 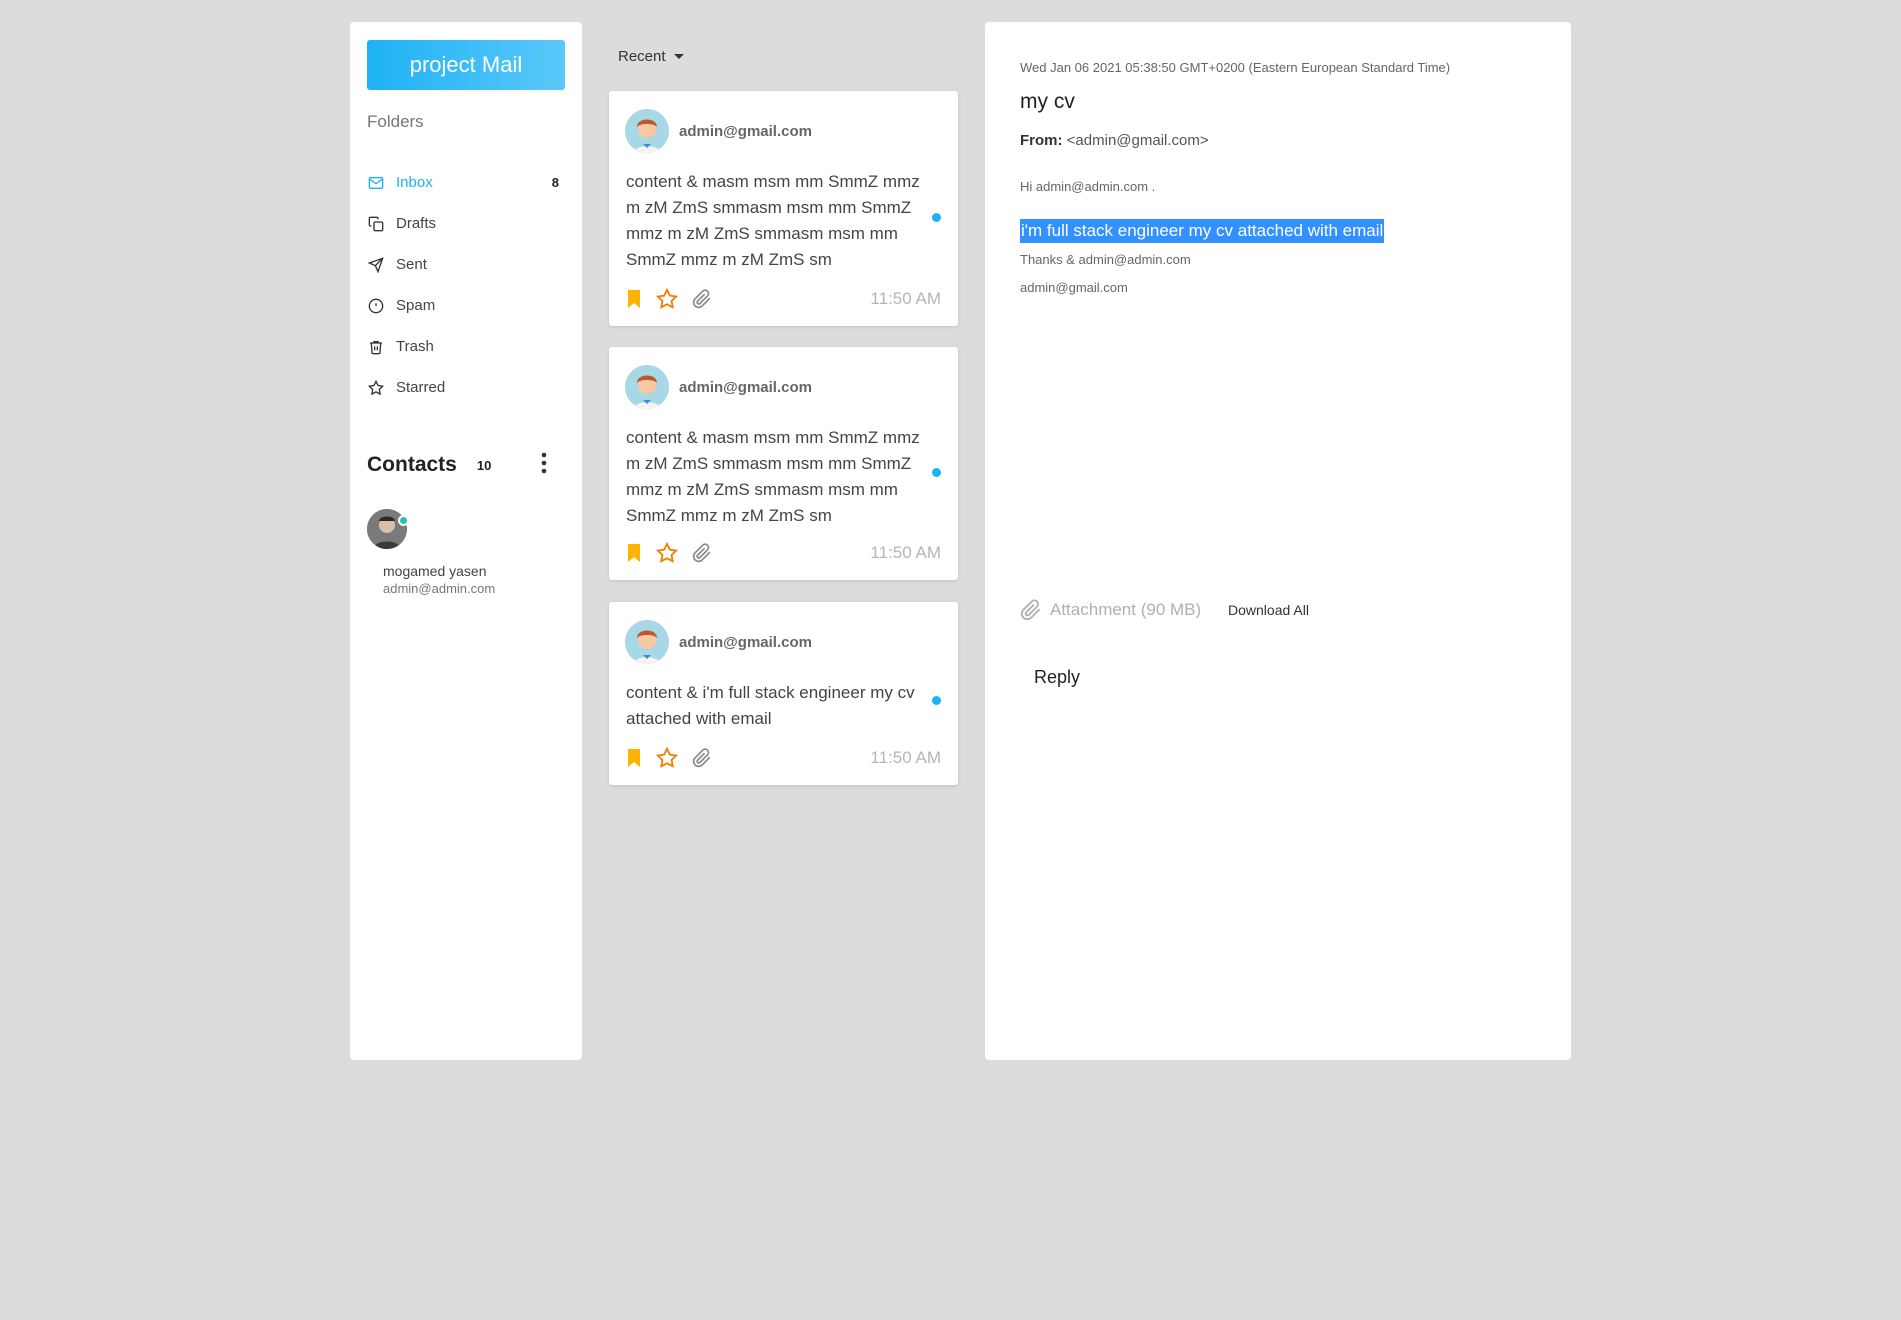 What do you see at coordinates (414, 182) in the screenshot?
I see `folder-label: Inbox` at bounding box center [414, 182].